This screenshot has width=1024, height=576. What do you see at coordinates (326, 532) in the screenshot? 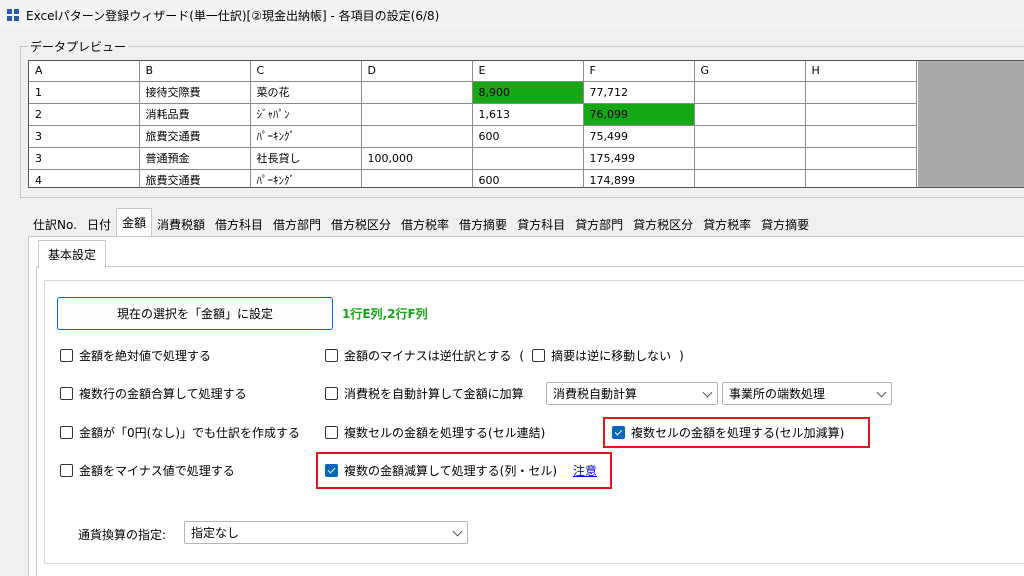
I see `currency-select: 指定なし` at bounding box center [326, 532].